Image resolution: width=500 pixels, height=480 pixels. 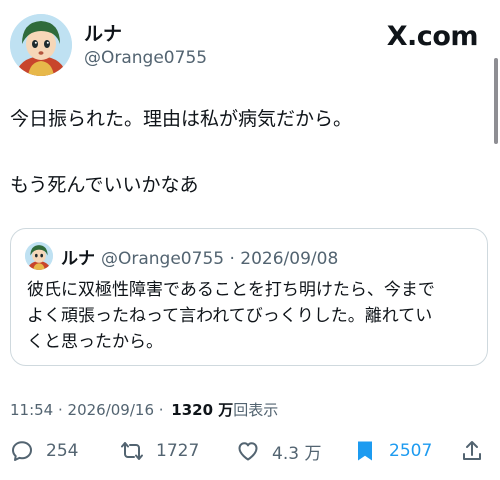 What do you see at coordinates (365, 451) in the screenshot?
I see `bookmark-icon` at bounding box center [365, 451].